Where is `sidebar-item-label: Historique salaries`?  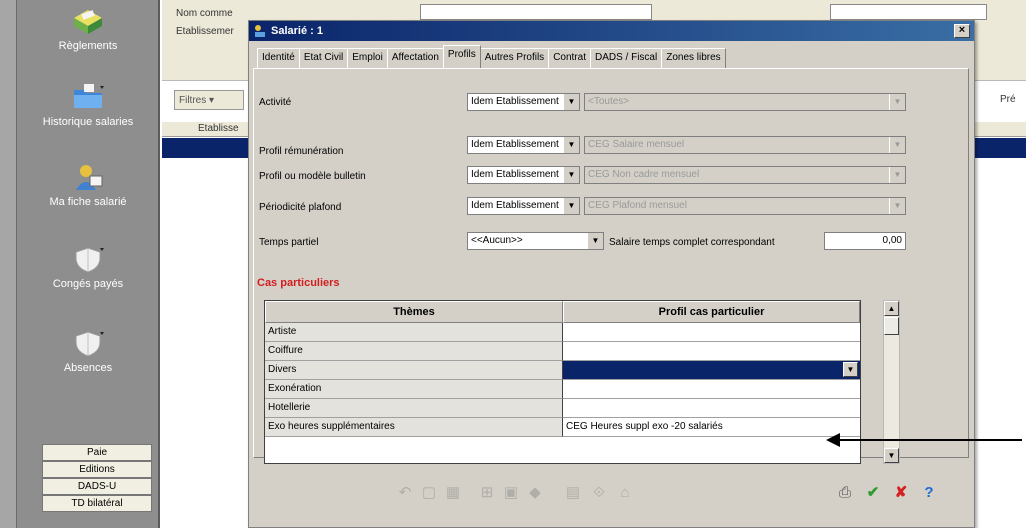 sidebar-item-label: Historique salaries is located at coordinates (88, 122).